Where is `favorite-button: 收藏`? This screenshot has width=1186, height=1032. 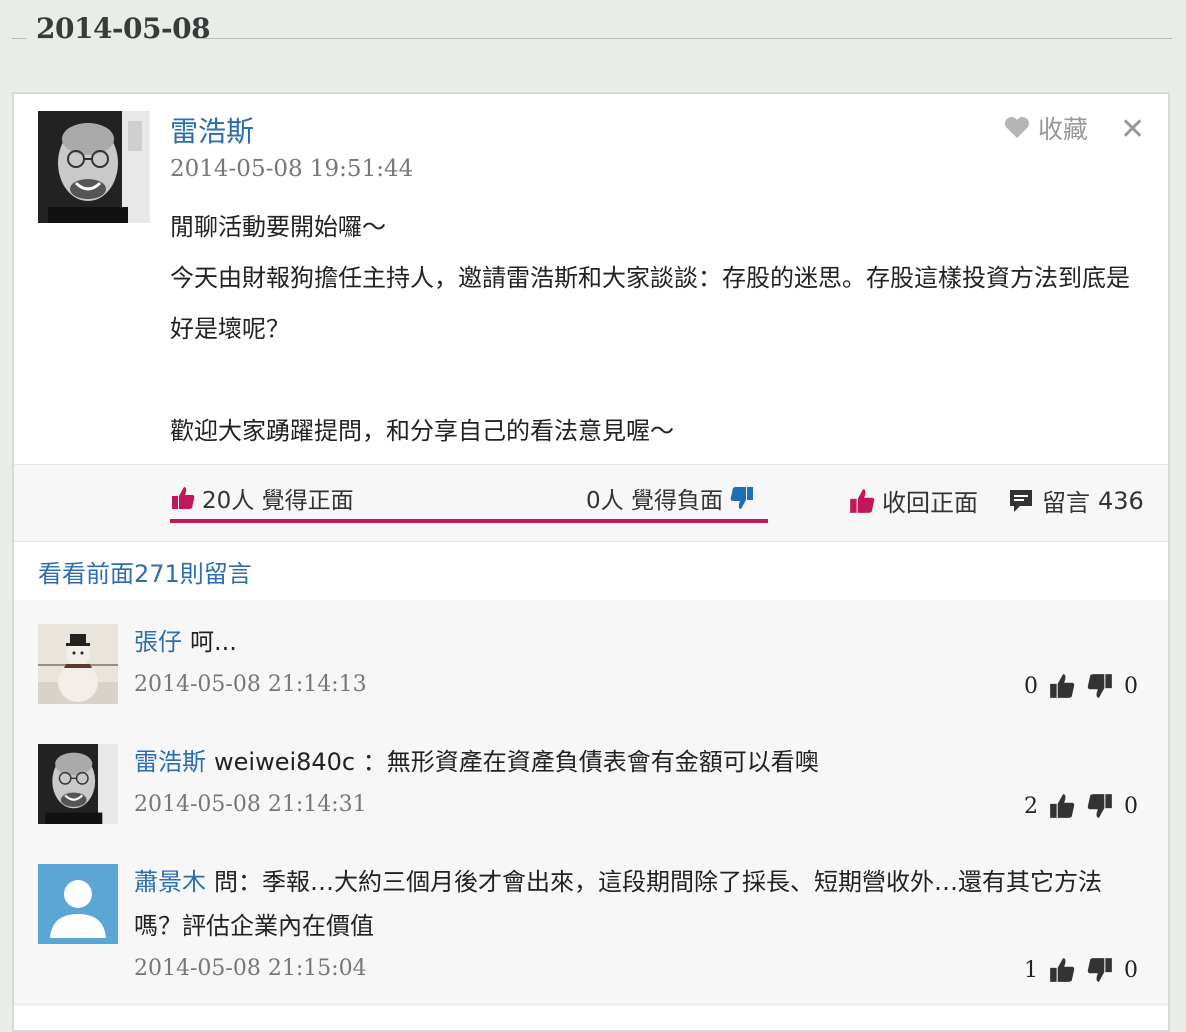
favorite-button: 收藏 is located at coordinates (1046, 128).